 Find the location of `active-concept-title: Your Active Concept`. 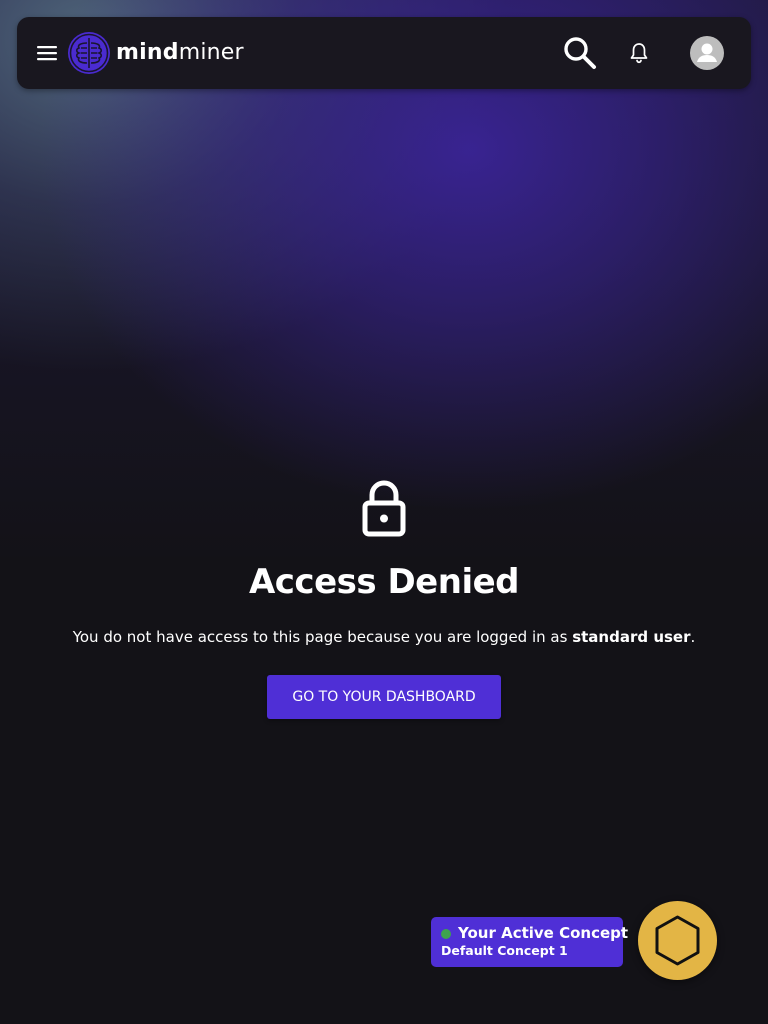

active-concept-title: Your Active Concept is located at coordinates (543, 933).